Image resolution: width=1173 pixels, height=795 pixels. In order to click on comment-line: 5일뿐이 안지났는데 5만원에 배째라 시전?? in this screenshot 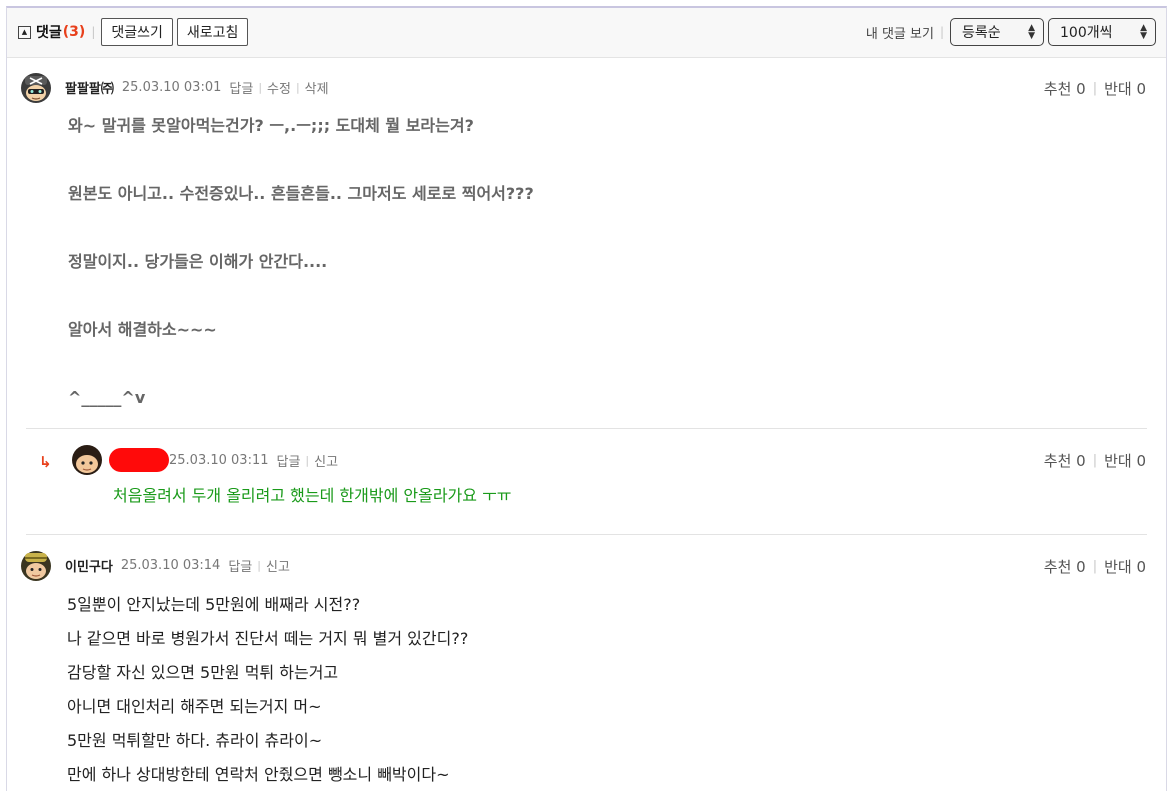, I will do `click(214, 604)`.